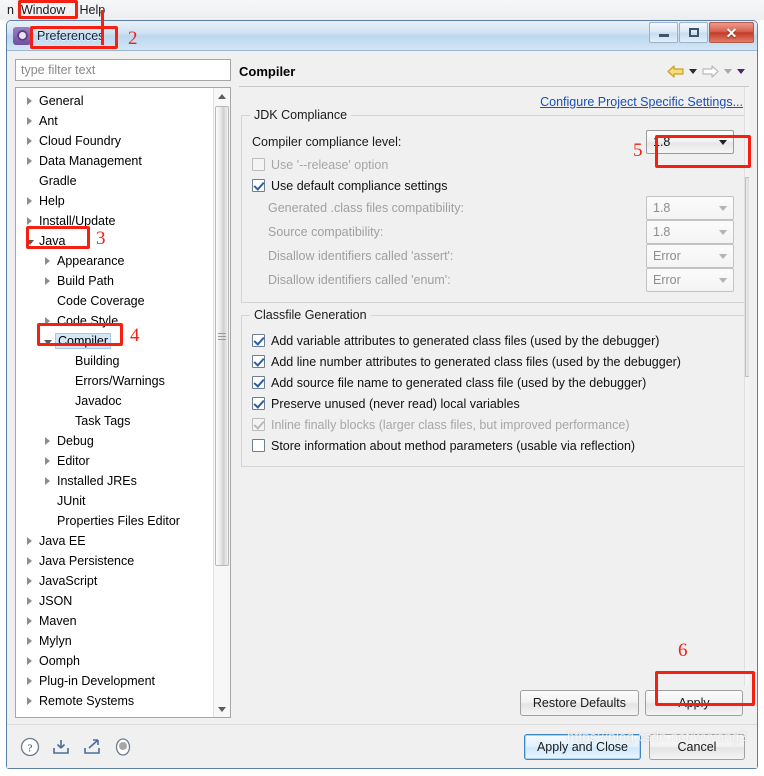 This screenshot has height=776, width=764. I want to click on scroll-thumb, so click(222, 336).